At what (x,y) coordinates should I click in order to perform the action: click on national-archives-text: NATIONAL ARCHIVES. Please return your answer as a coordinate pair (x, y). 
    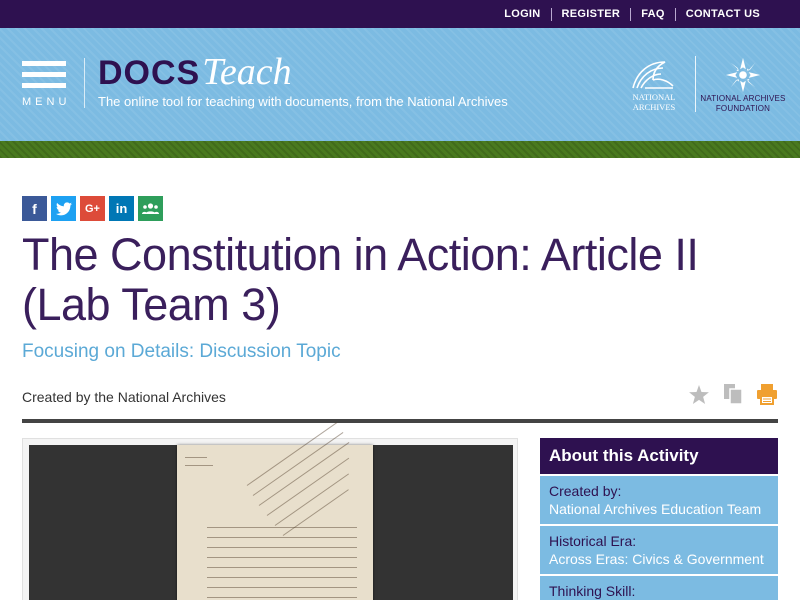
    Looking at the image, I should click on (654, 102).